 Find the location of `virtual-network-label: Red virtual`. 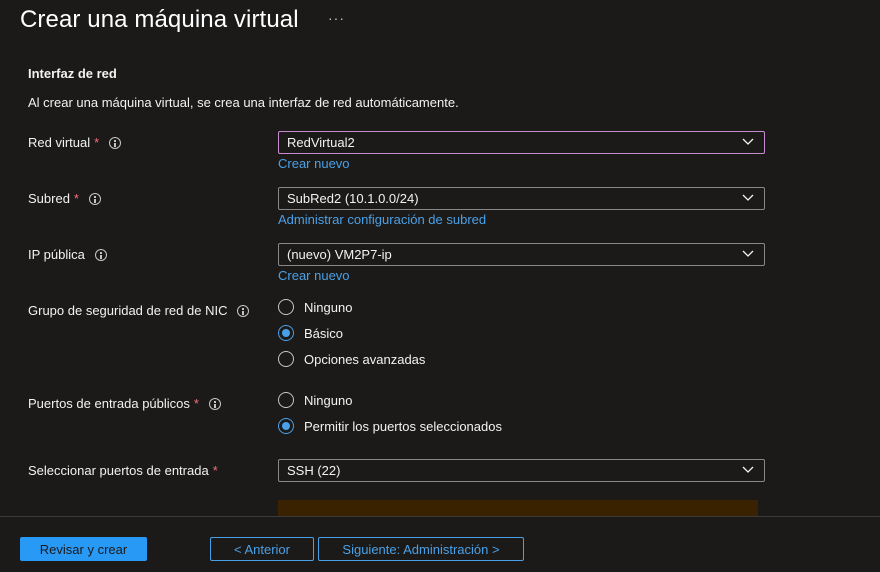

virtual-network-label: Red virtual is located at coordinates (59, 142).